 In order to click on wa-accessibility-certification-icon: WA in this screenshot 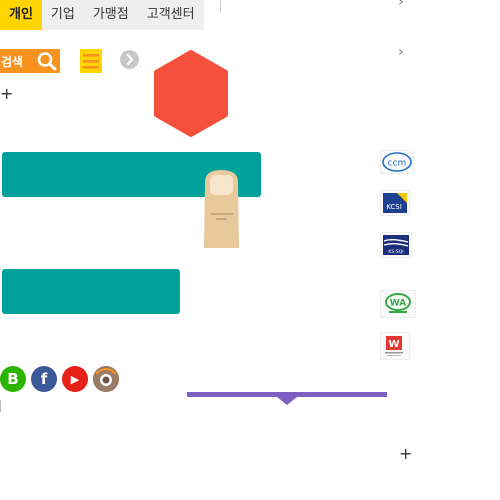, I will do `click(398, 304)`.